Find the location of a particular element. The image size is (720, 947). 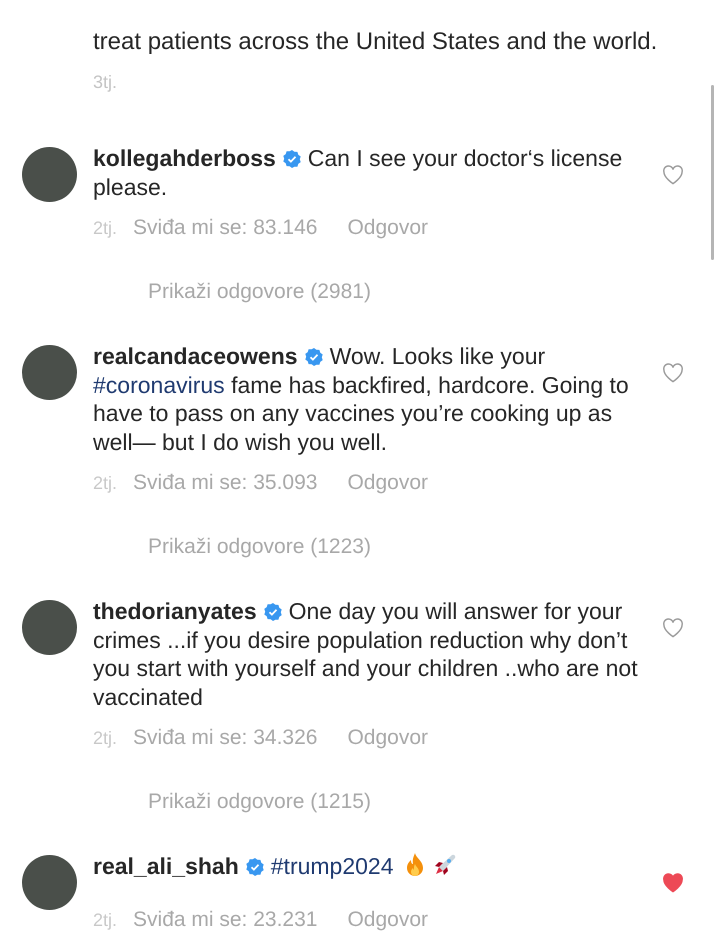

like-count: Sviđa mi se: 35.093 is located at coordinates (225, 483).